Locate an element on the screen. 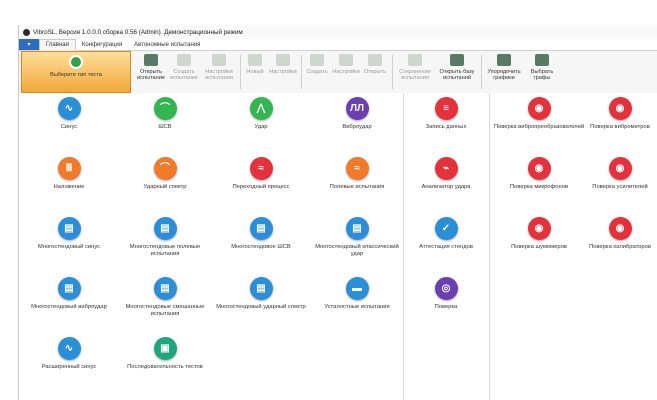  document-create-icon is located at coordinates (317, 60).